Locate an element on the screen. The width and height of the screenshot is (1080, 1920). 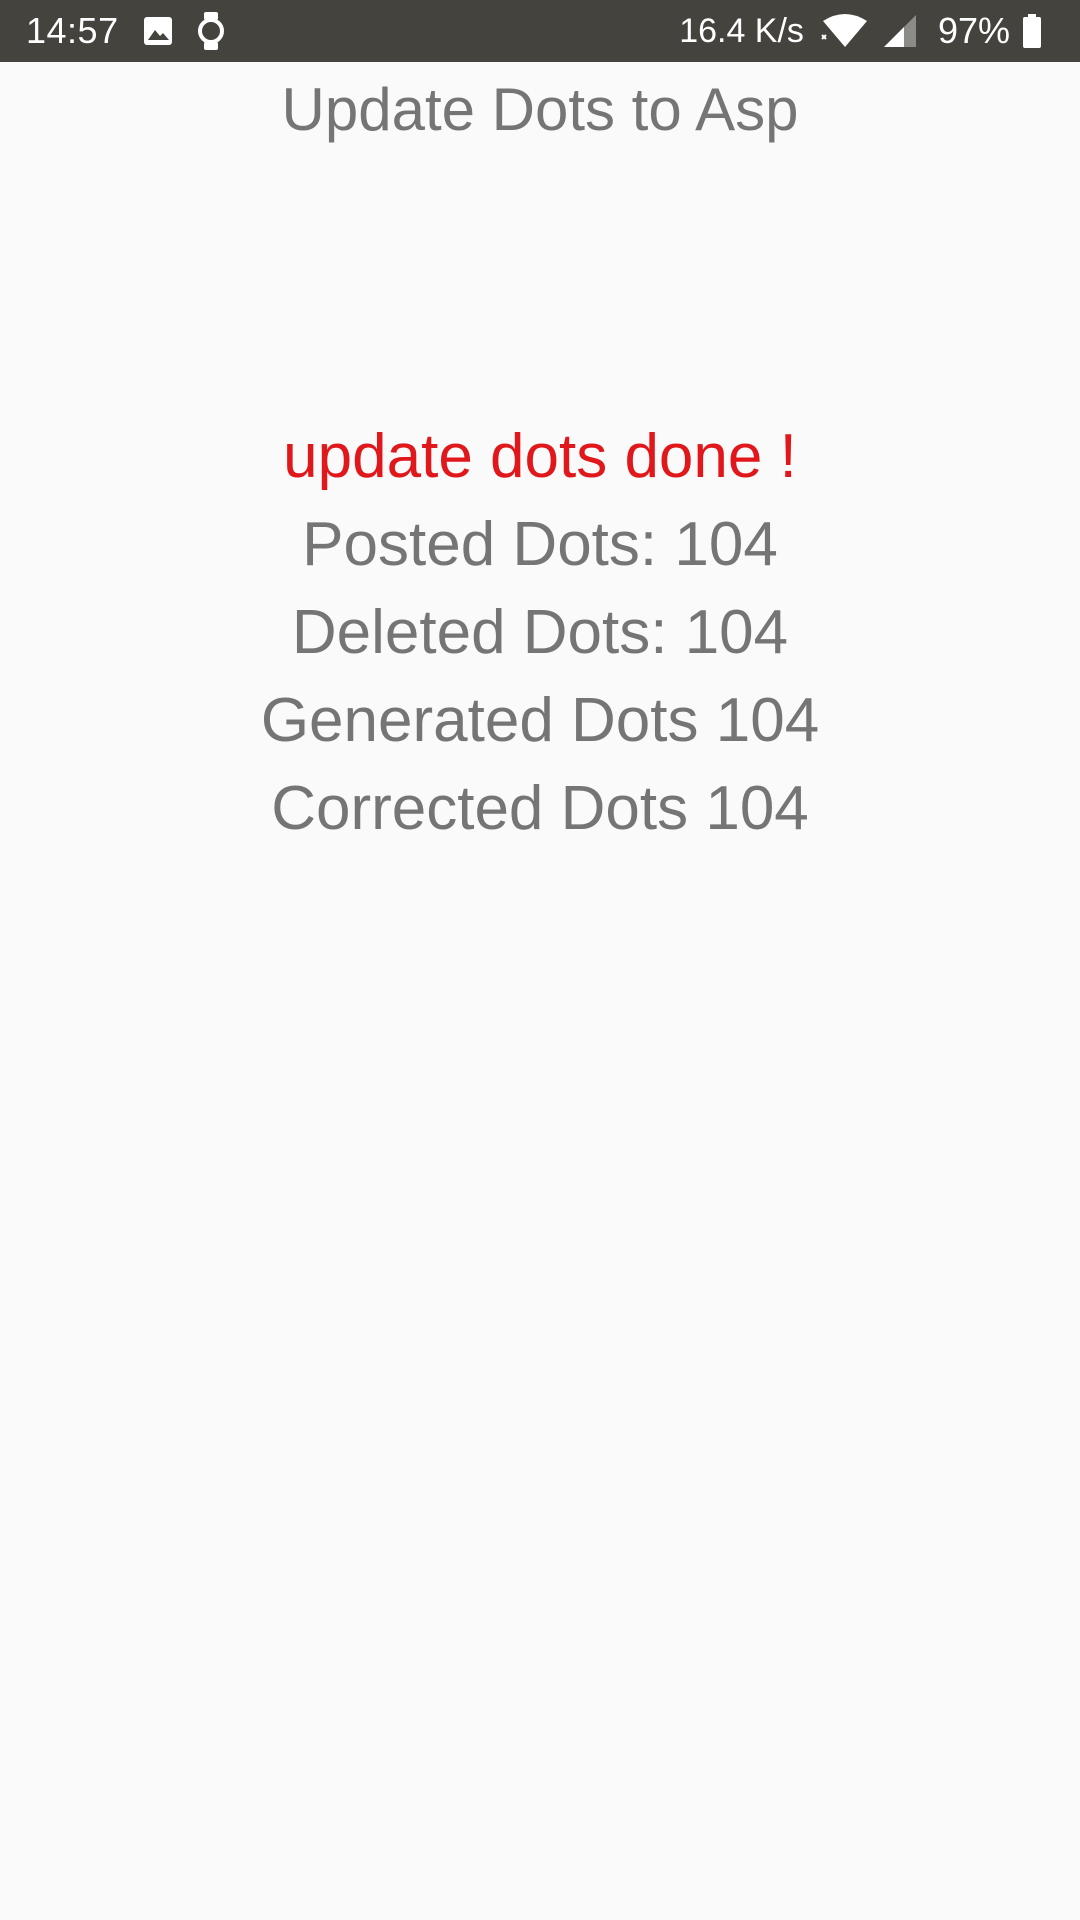
generated-dots-count: Generated Dots 104 is located at coordinates (540, 720).